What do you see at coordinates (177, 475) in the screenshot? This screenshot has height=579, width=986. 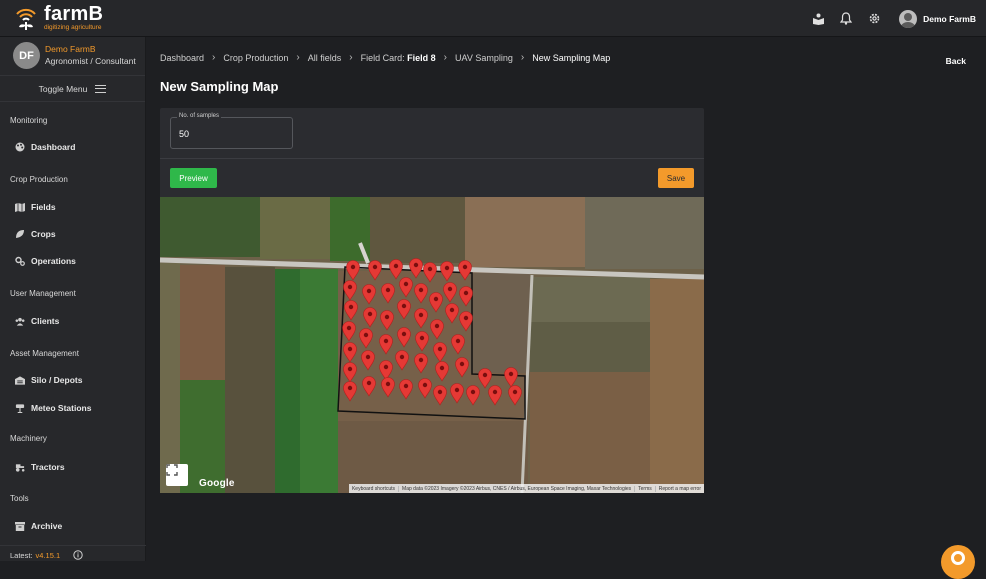 I see `fullscreen-button` at bounding box center [177, 475].